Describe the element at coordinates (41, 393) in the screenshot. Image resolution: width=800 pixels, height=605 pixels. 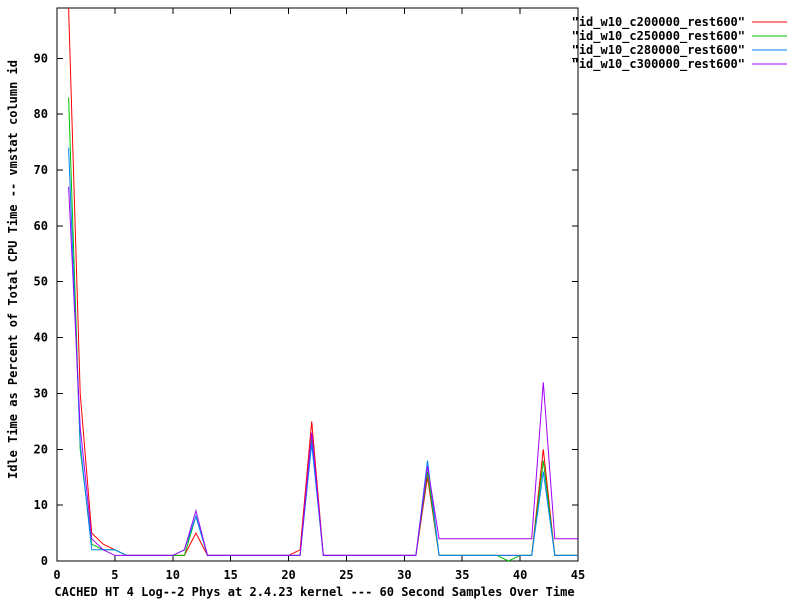
I see `y-tick-label: 30` at that location.